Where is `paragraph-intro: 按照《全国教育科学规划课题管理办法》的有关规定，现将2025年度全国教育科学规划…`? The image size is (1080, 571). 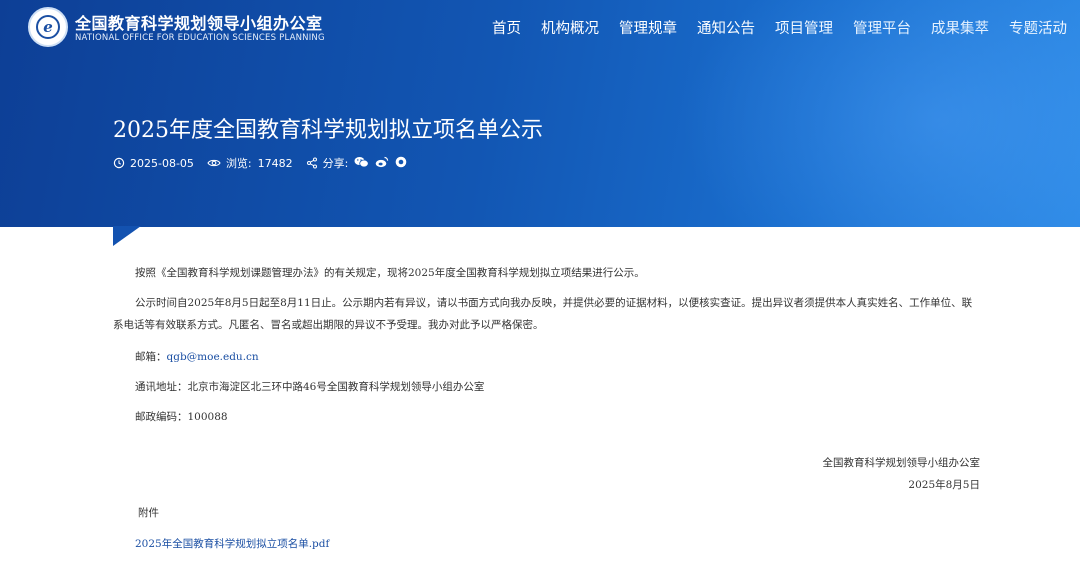 paragraph-intro: 按照《全国教育科学规划课题管理办法》的有关规定，现将2025年度全国教育科学规划… is located at coordinates (390, 273).